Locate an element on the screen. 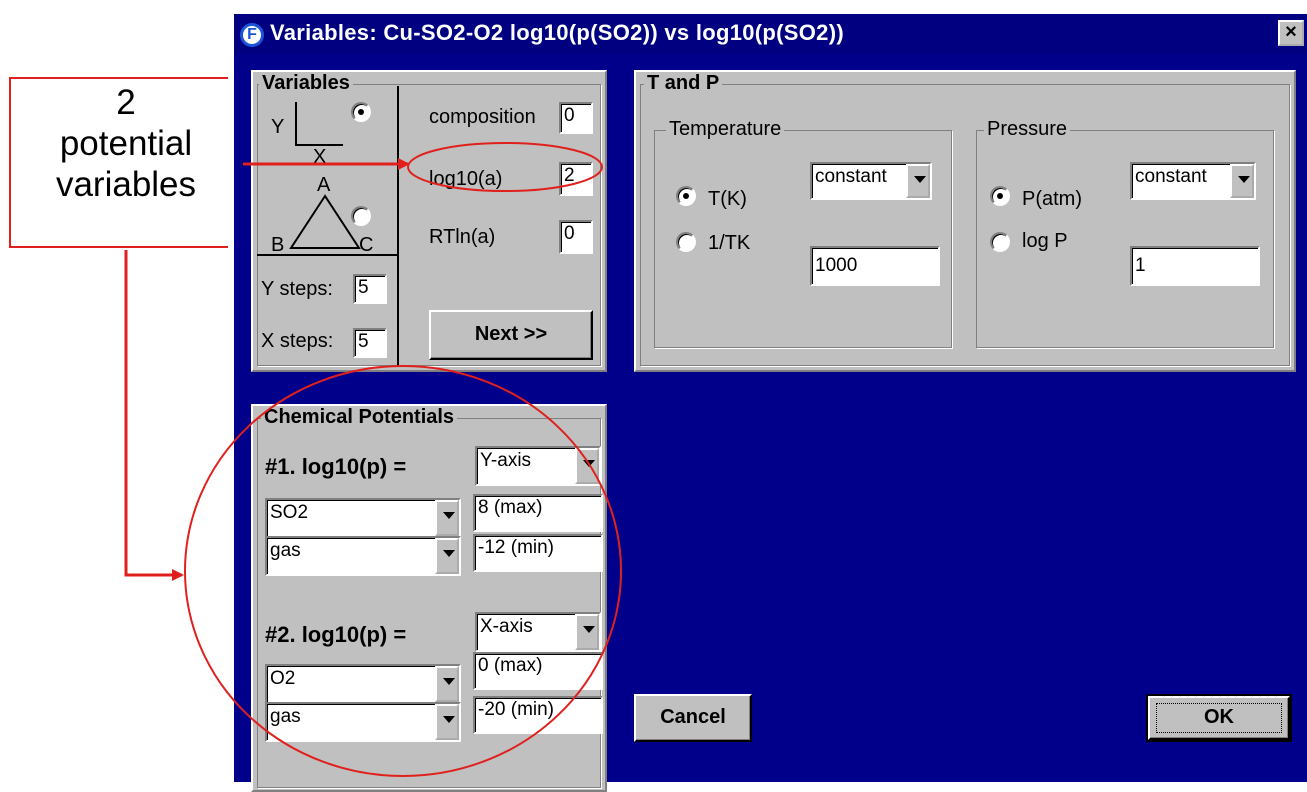 Image resolution: width=1307 pixels, height=792 pixels. highlight-ellipse-log10a is located at coordinates (505, 167).